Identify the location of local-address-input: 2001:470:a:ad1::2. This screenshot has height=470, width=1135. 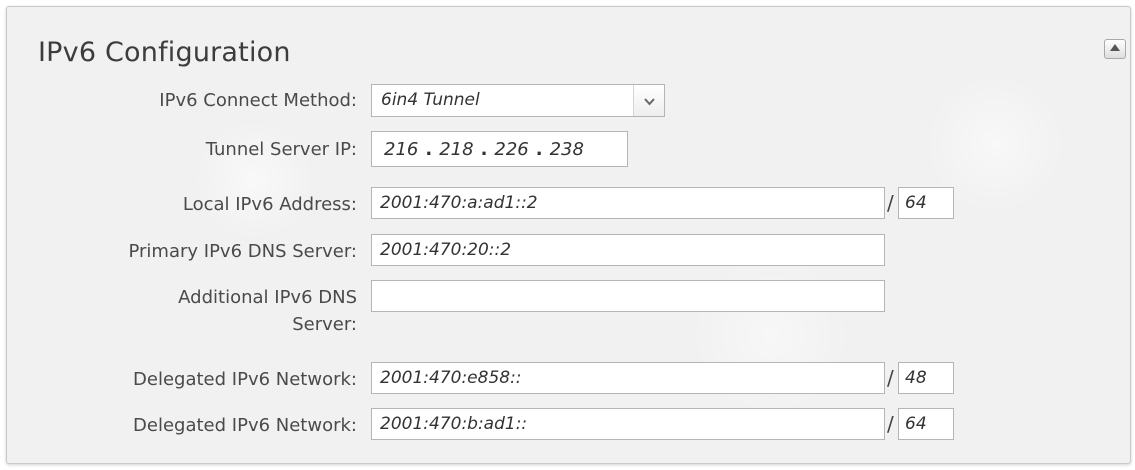
(628, 203).